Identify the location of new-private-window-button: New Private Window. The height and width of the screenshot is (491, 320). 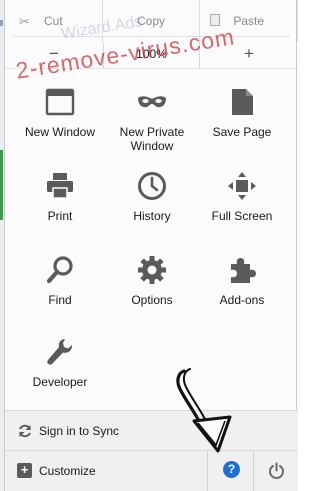
(152, 119).